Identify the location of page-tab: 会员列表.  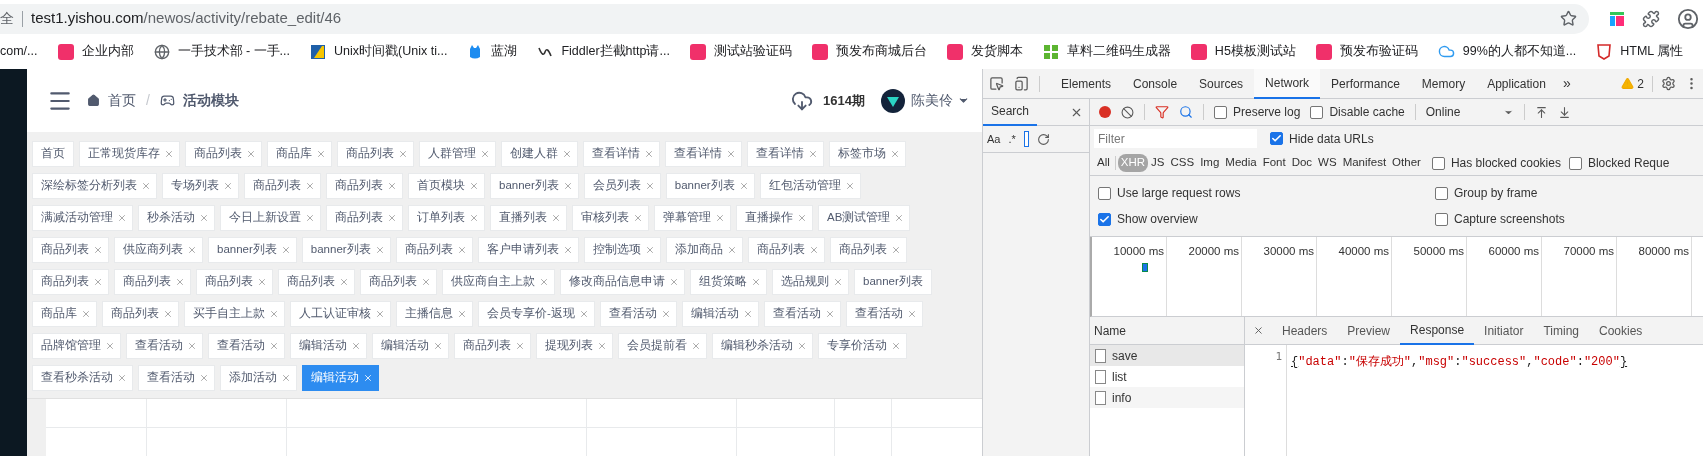
(622, 186).